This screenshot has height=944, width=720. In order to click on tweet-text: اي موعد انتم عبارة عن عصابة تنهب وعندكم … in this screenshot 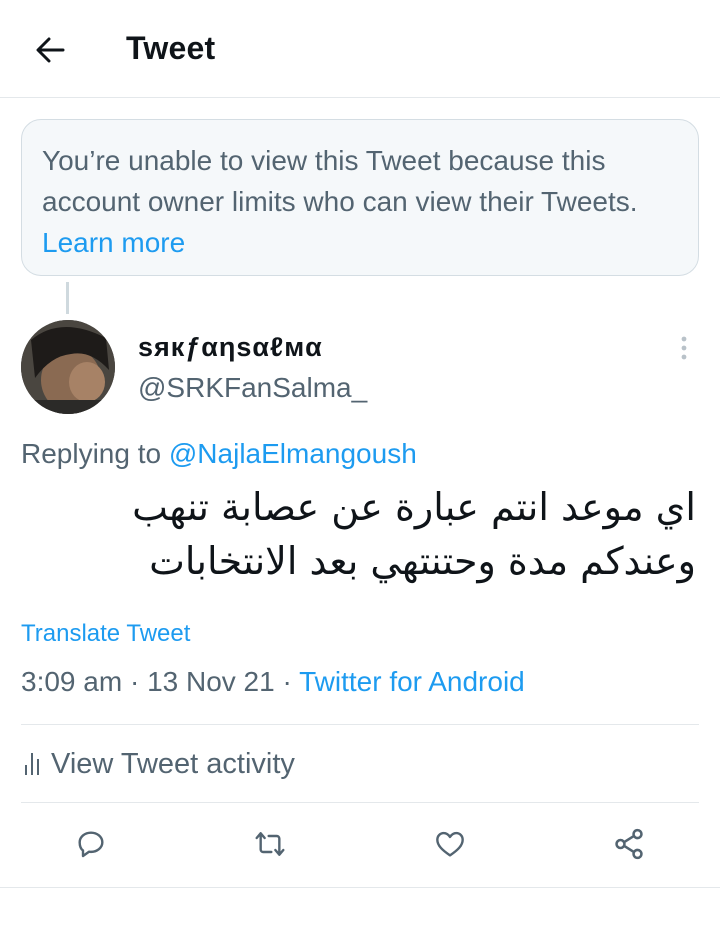, I will do `click(414, 534)`.